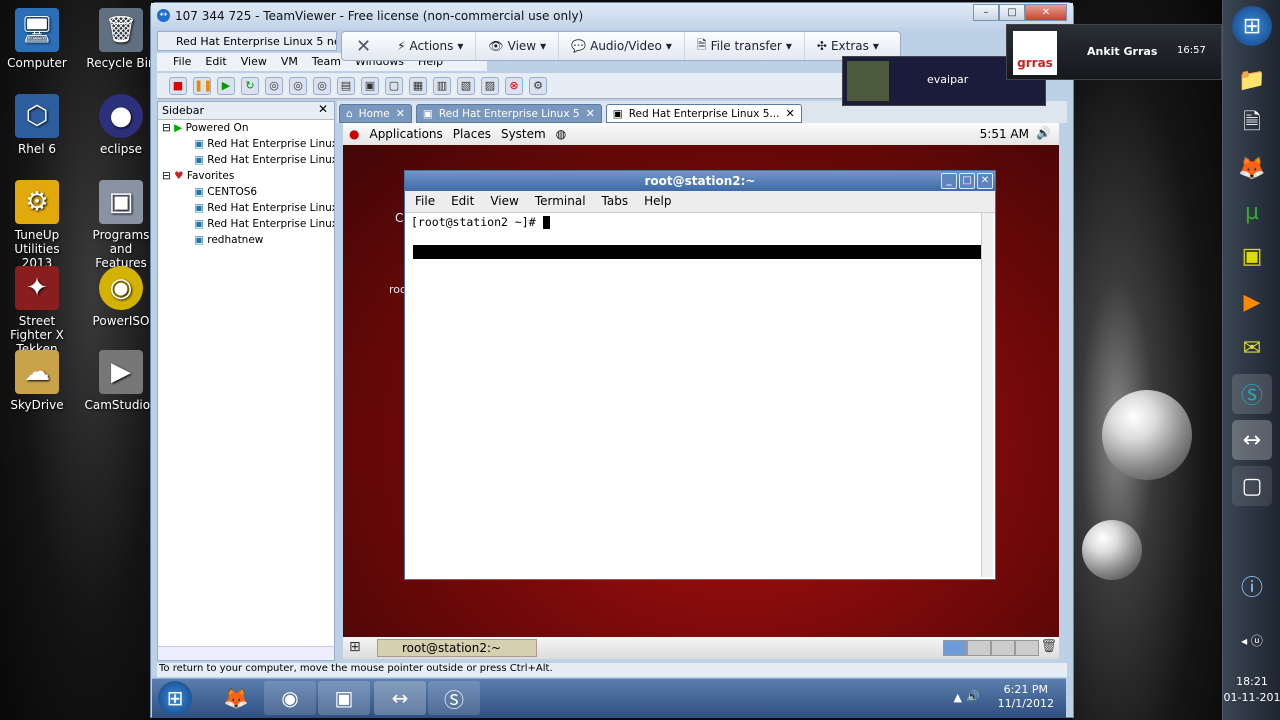 The image size is (1280, 720). I want to click on revert-icon: ◎, so click(298, 86).